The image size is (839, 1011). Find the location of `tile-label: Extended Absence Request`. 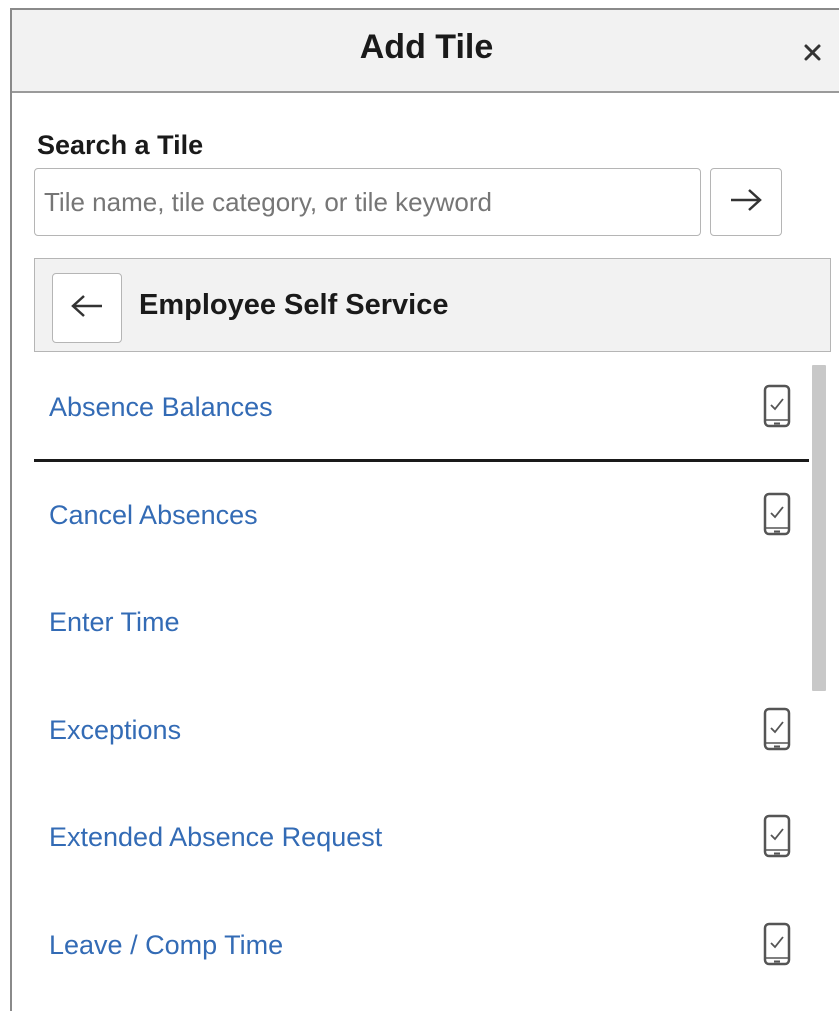

tile-label: Extended Absence Request is located at coordinates (215, 837).